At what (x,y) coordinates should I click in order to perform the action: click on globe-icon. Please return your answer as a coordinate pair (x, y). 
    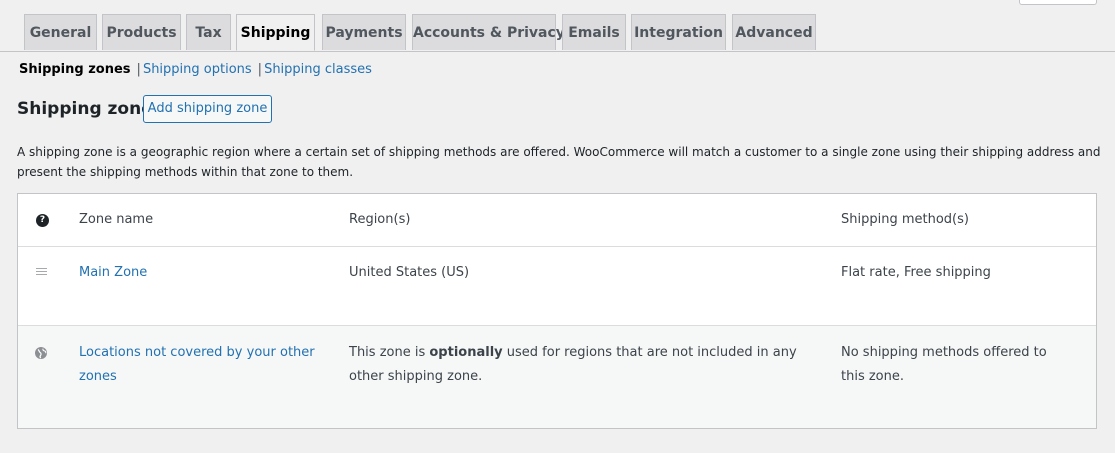
    Looking at the image, I should click on (41, 353).